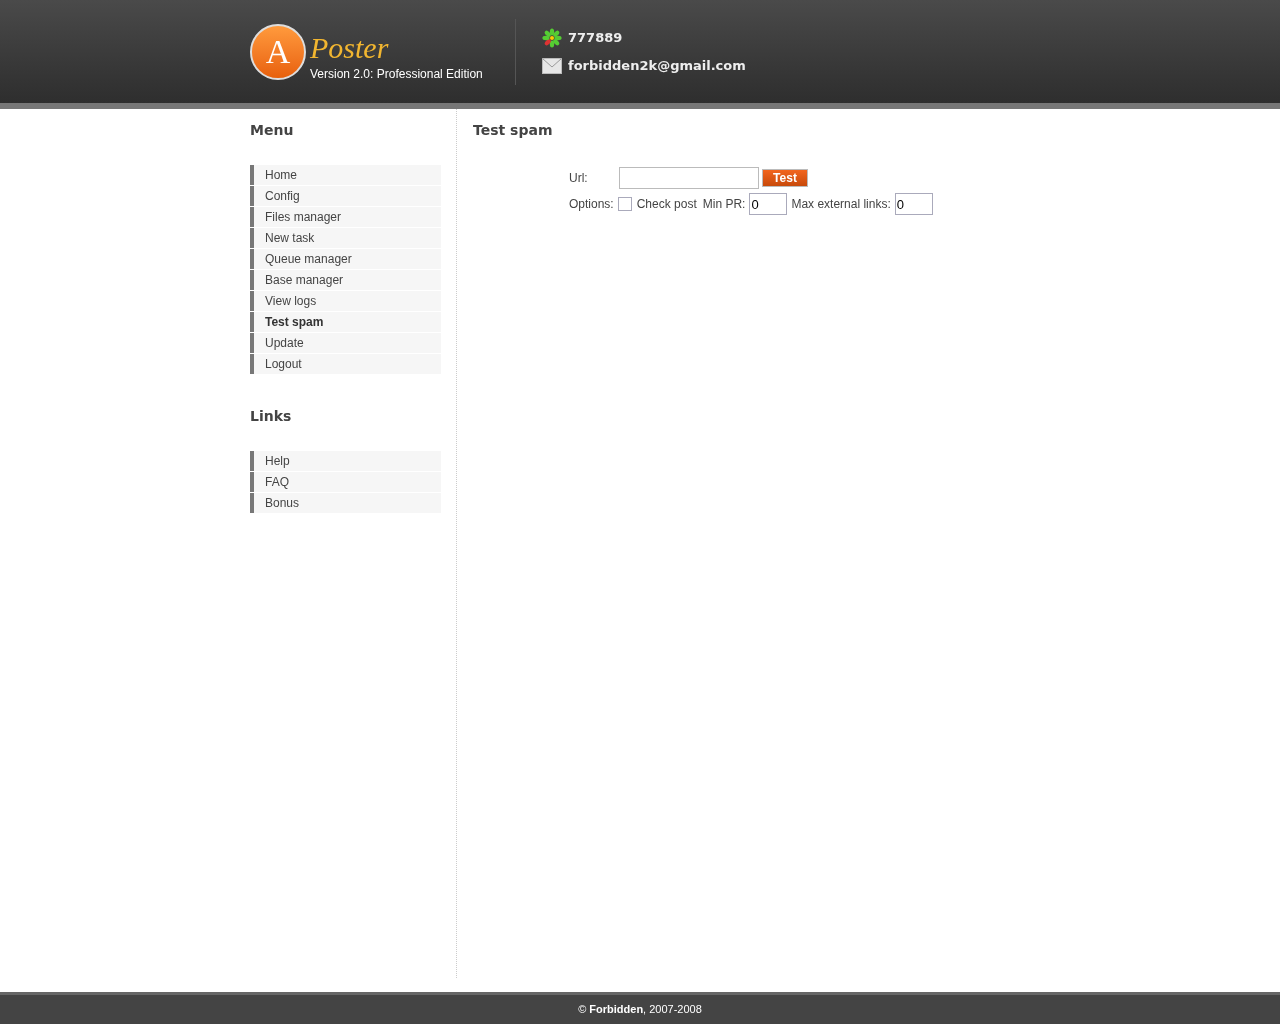 This screenshot has width=1280, height=1024. Describe the element at coordinates (345, 217) in the screenshot. I see `sidebar-link: Files manager` at that location.